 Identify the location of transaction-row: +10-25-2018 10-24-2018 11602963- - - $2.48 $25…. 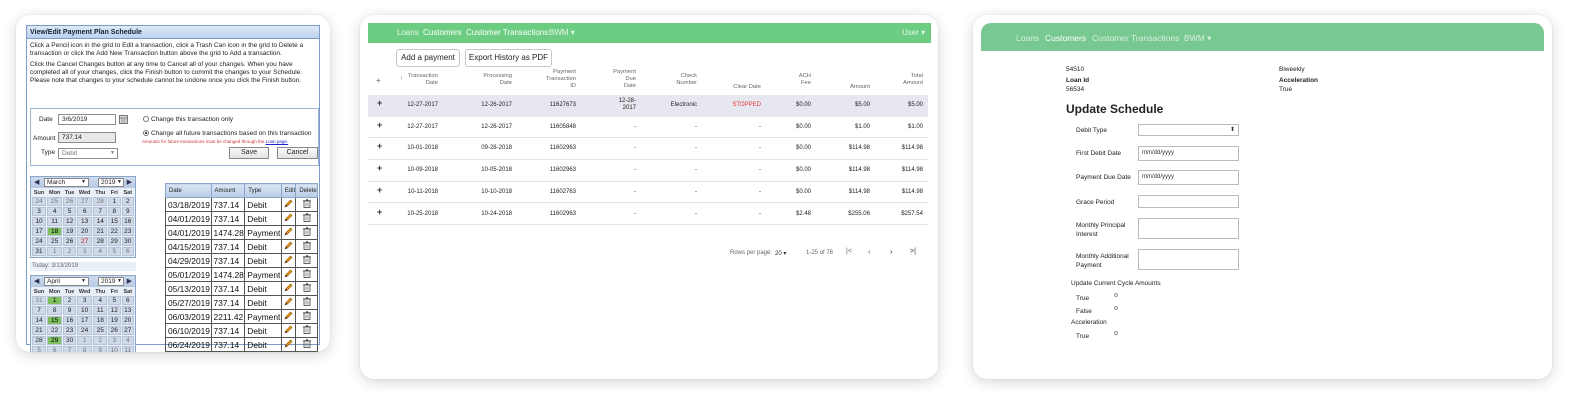
(648, 214).